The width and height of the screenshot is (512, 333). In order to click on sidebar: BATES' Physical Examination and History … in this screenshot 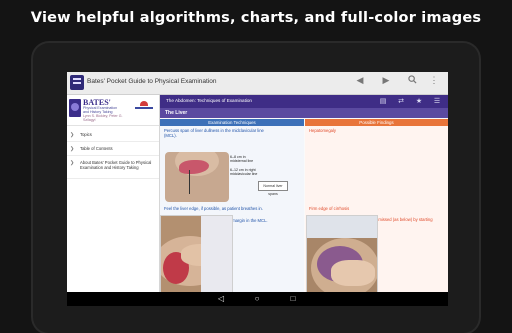, I will do `click(113, 193)`.